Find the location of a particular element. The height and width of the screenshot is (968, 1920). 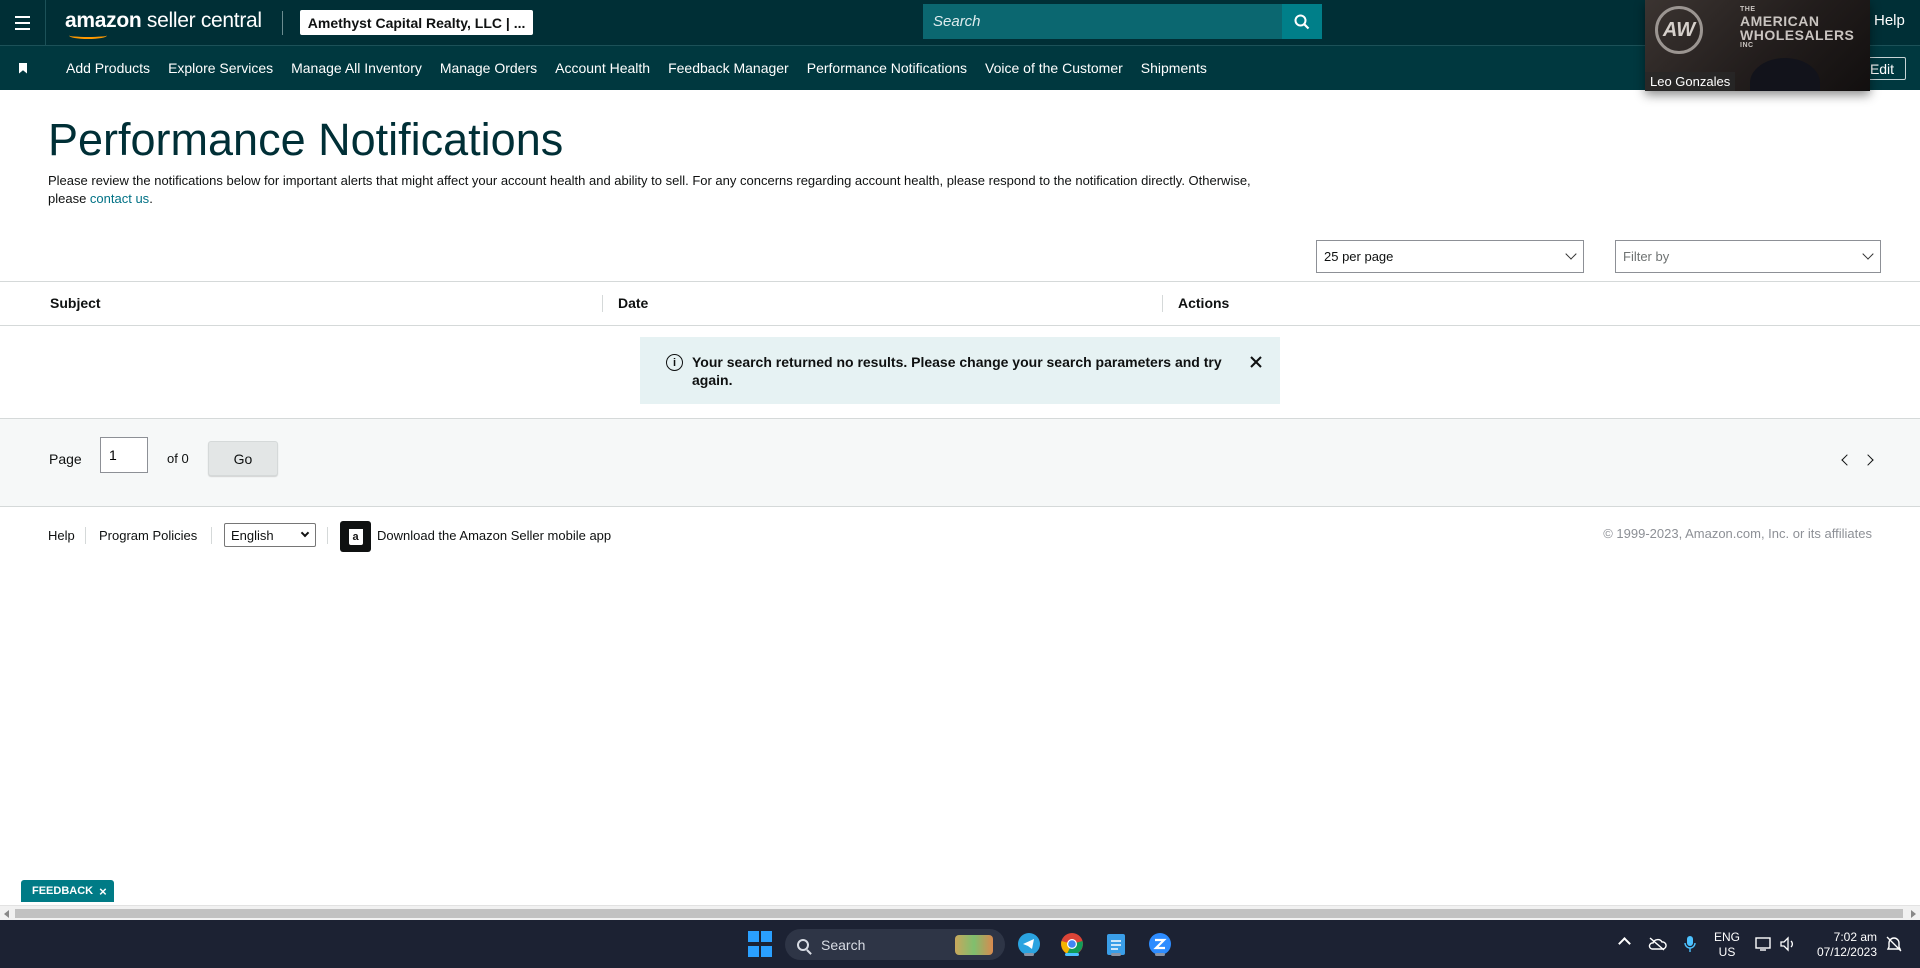

scroll-left-icon is located at coordinates (6, 914).